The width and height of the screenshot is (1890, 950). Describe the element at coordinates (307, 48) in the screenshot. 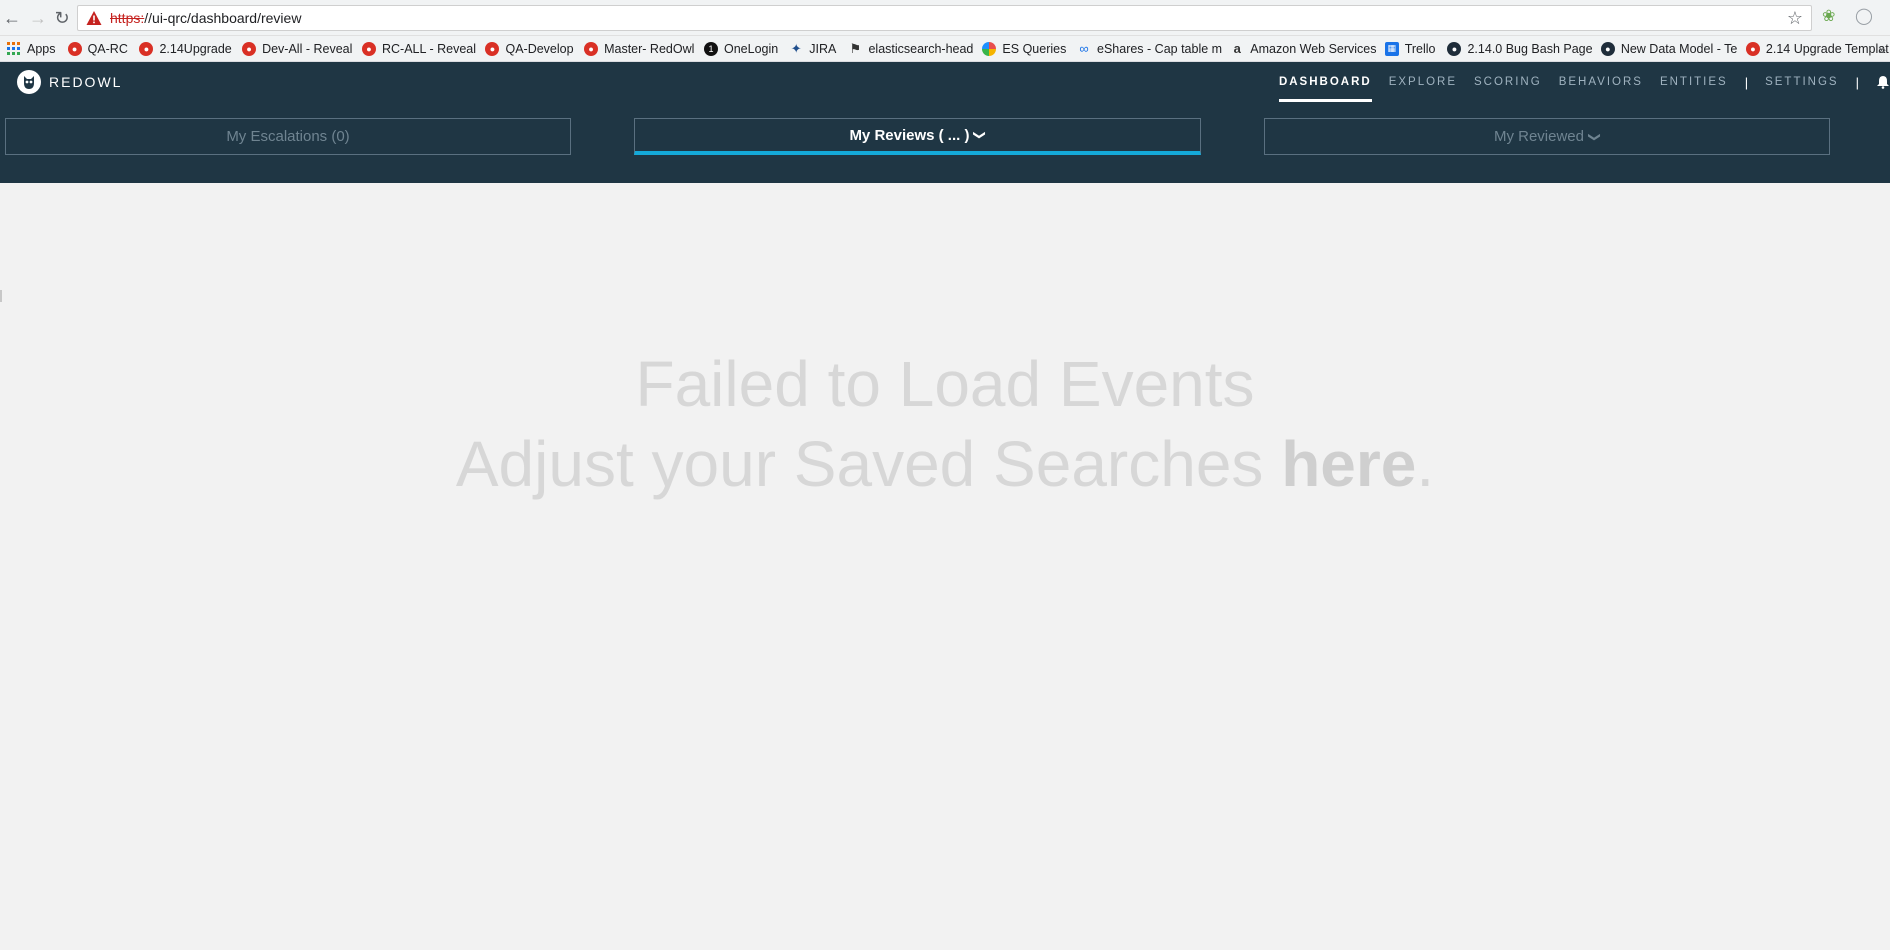

I see `bookmark-label: Dev-All - Reveal` at that location.